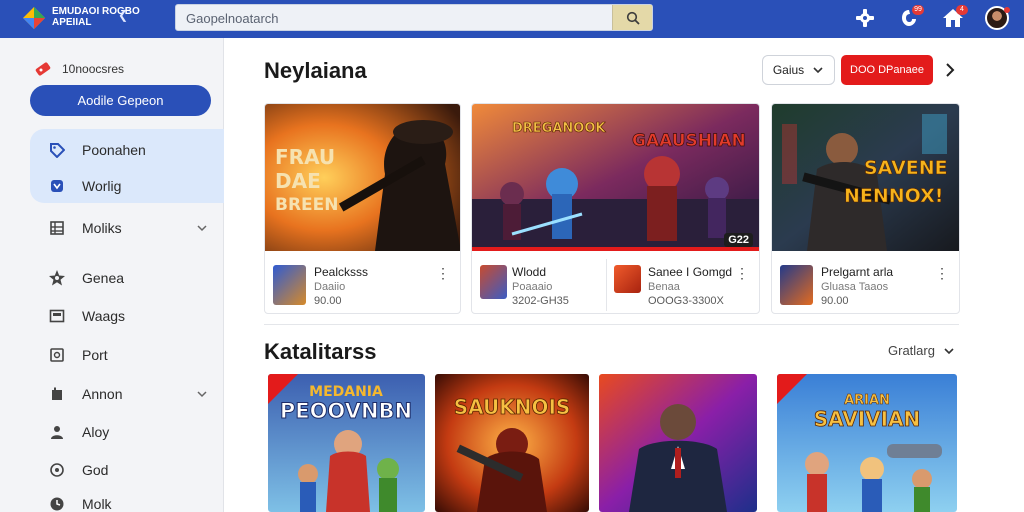 The width and height of the screenshot is (1024, 512). I want to click on file-icon, so click(57, 394).